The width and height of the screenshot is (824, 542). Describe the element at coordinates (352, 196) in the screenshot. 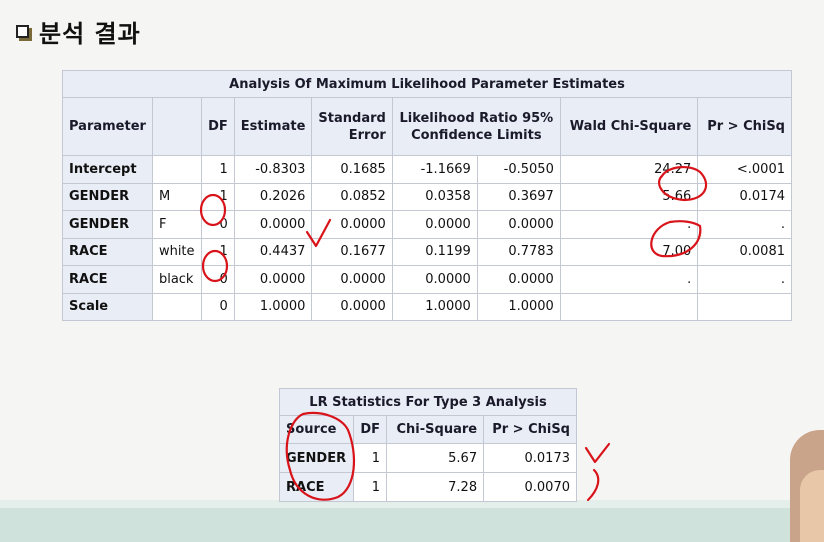

I see `std-error-cell: 0.0852` at that location.